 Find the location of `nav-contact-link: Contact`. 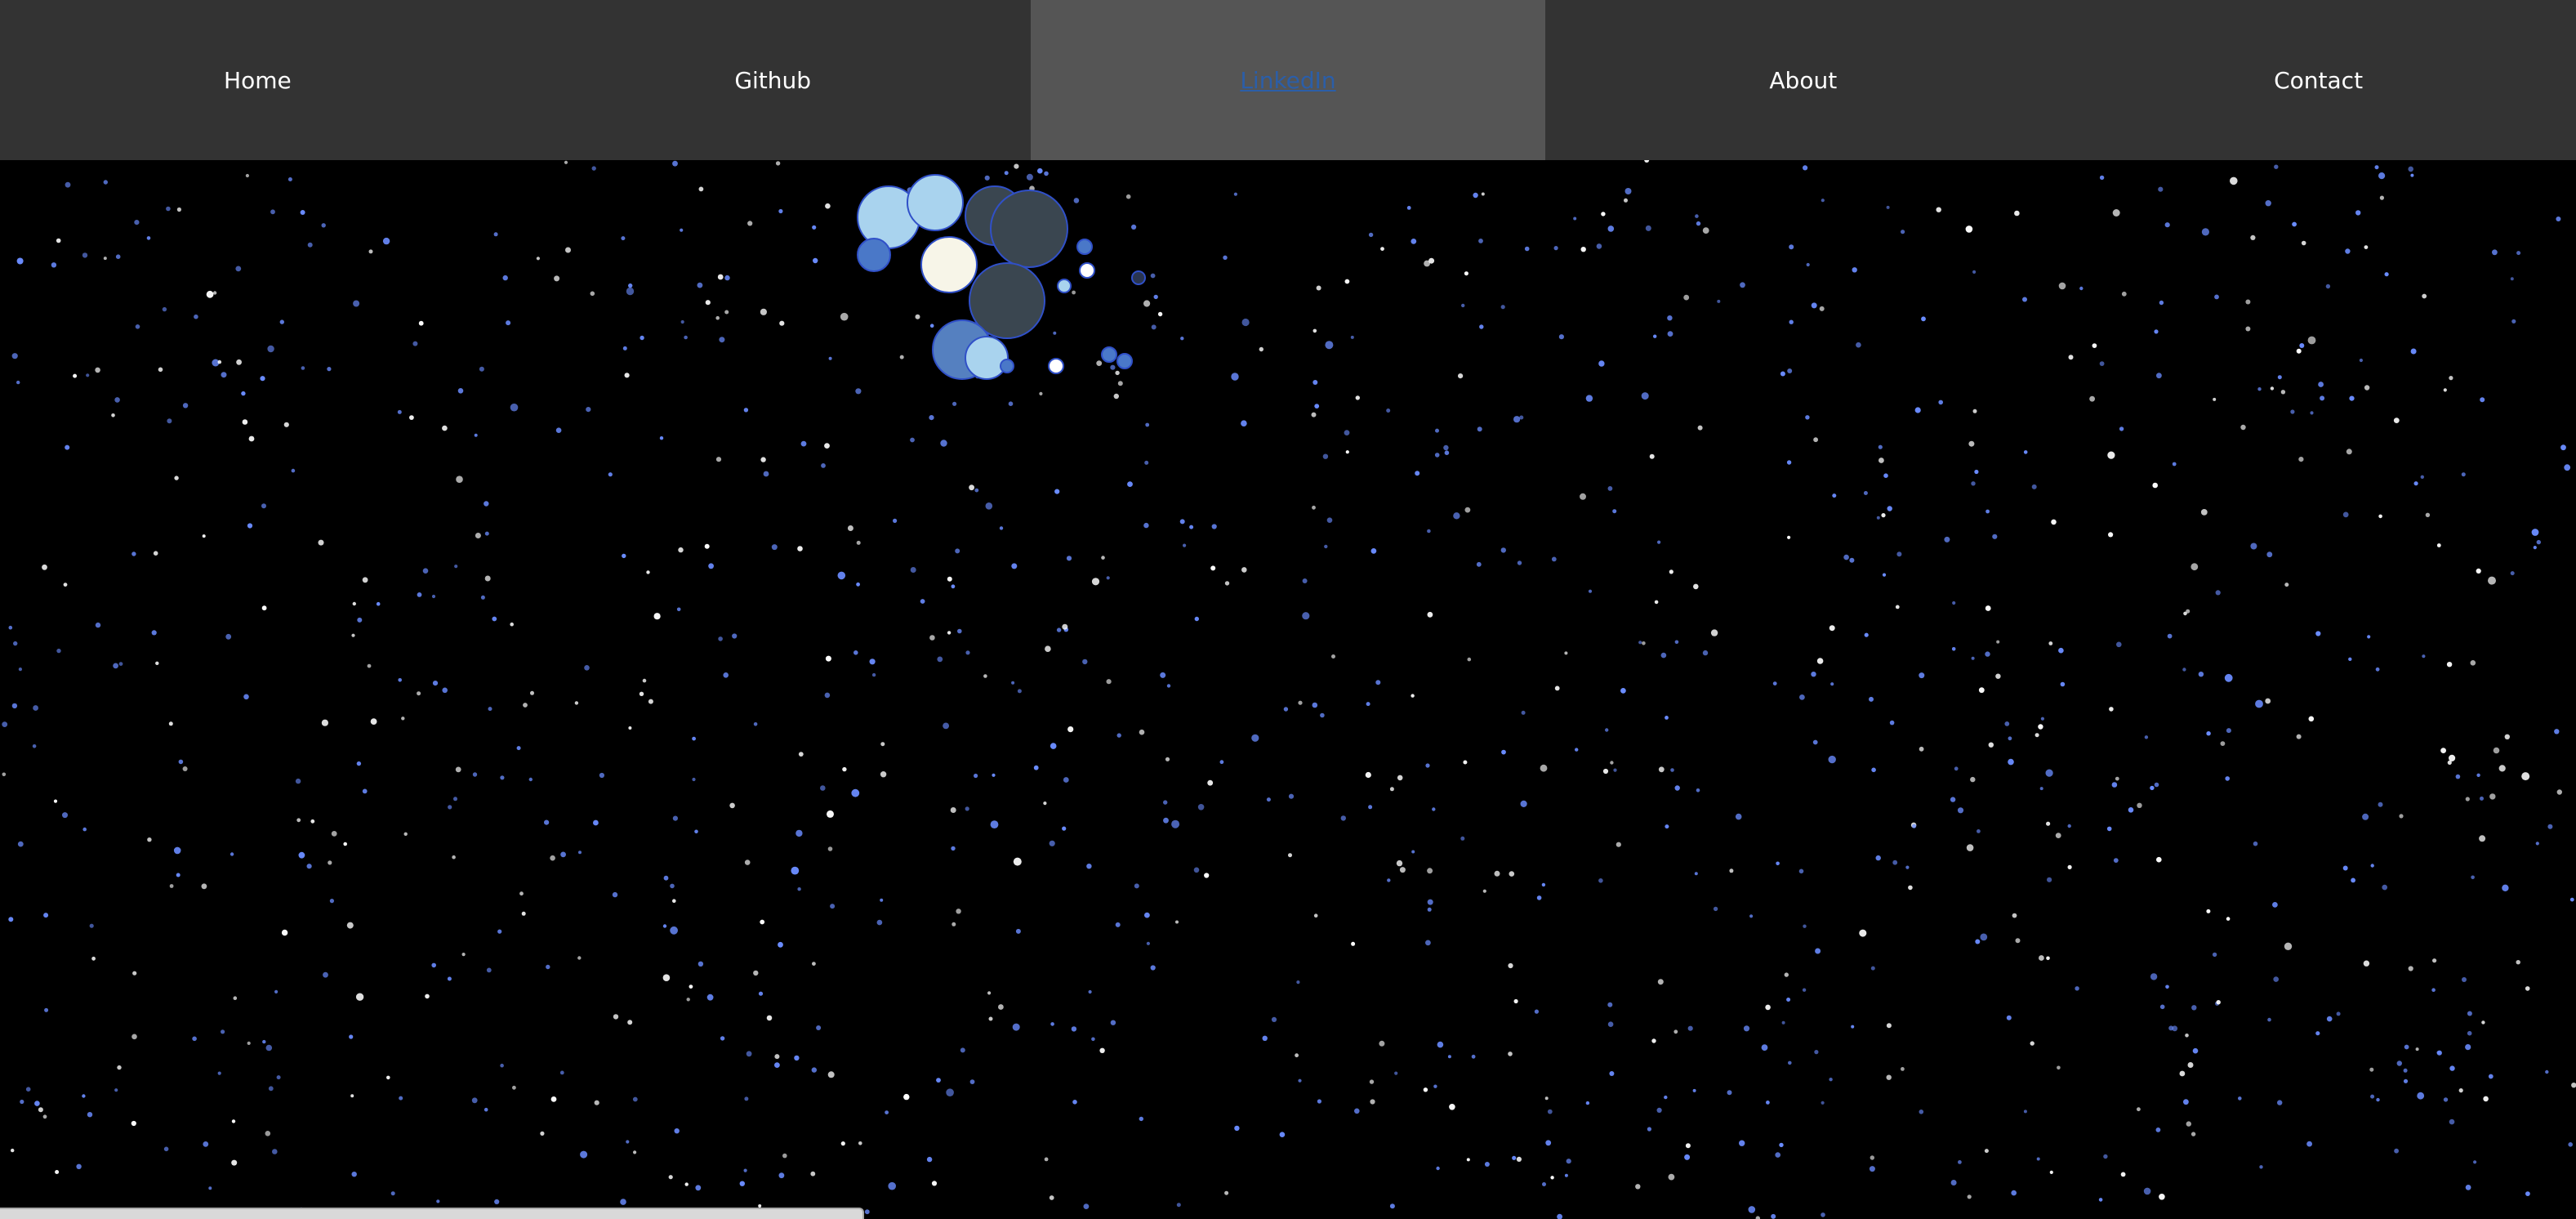

nav-contact-link: Contact is located at coordinates (2318, 80).